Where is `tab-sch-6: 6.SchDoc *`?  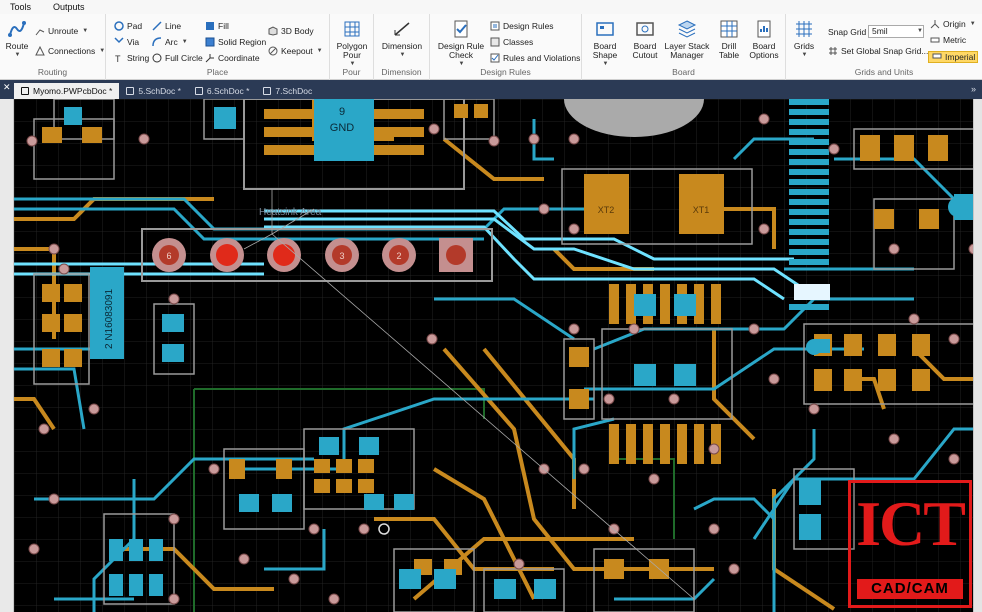
tab-sch-6: 6.SchDoc * is located at coordinates (222, 91).